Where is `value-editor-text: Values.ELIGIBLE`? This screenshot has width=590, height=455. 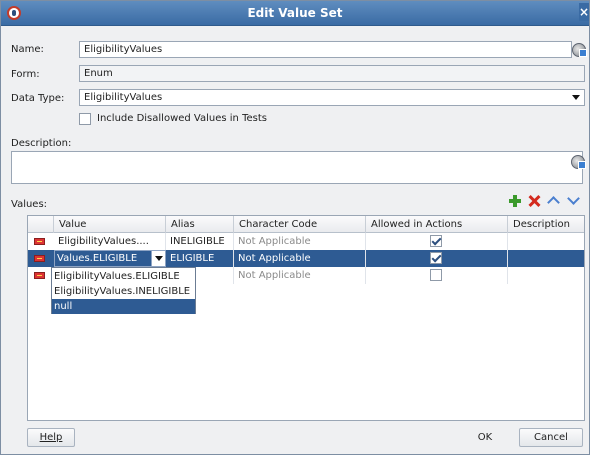
value-editor-text: Values.ELIGIBLE is located at coordinates (97, 258).